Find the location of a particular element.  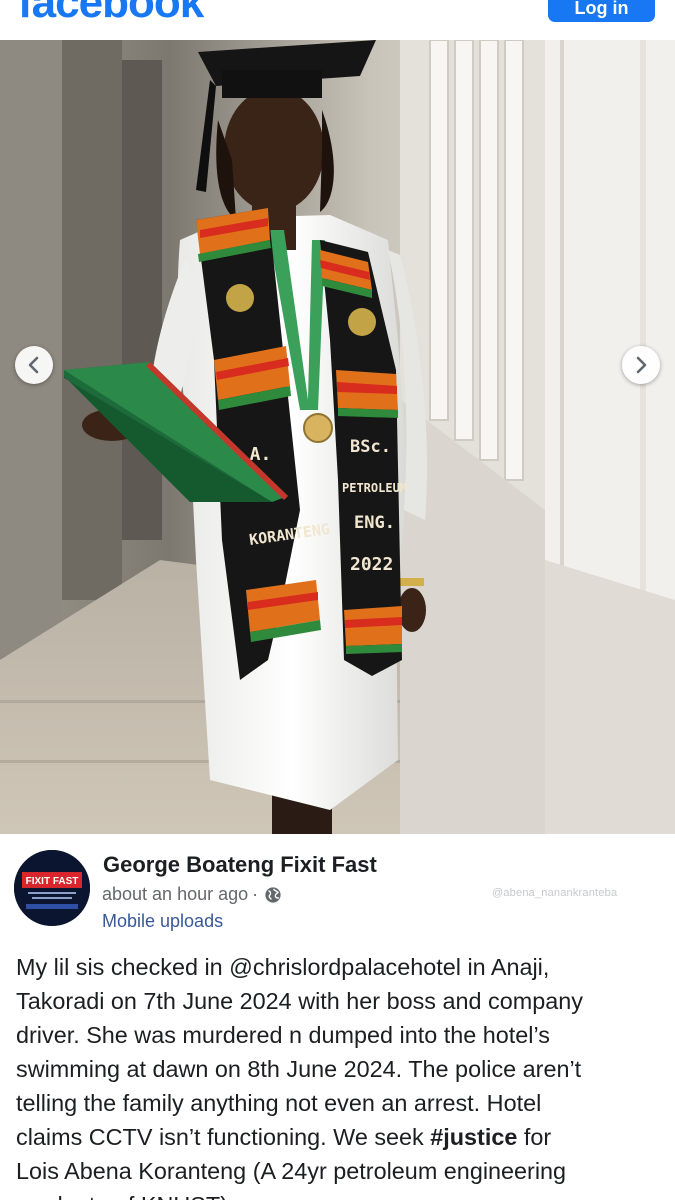

post-meta: about an hour ago · is located at coordinates (192, 894).